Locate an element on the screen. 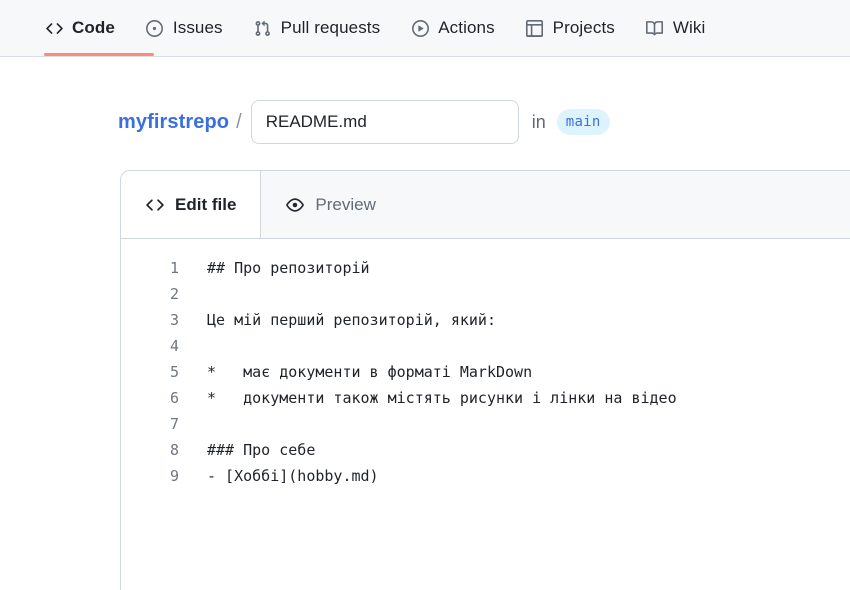 This screenshot has width=850, height=590. code-line: 8 ### Про себе is located at coordinates (485, 450).